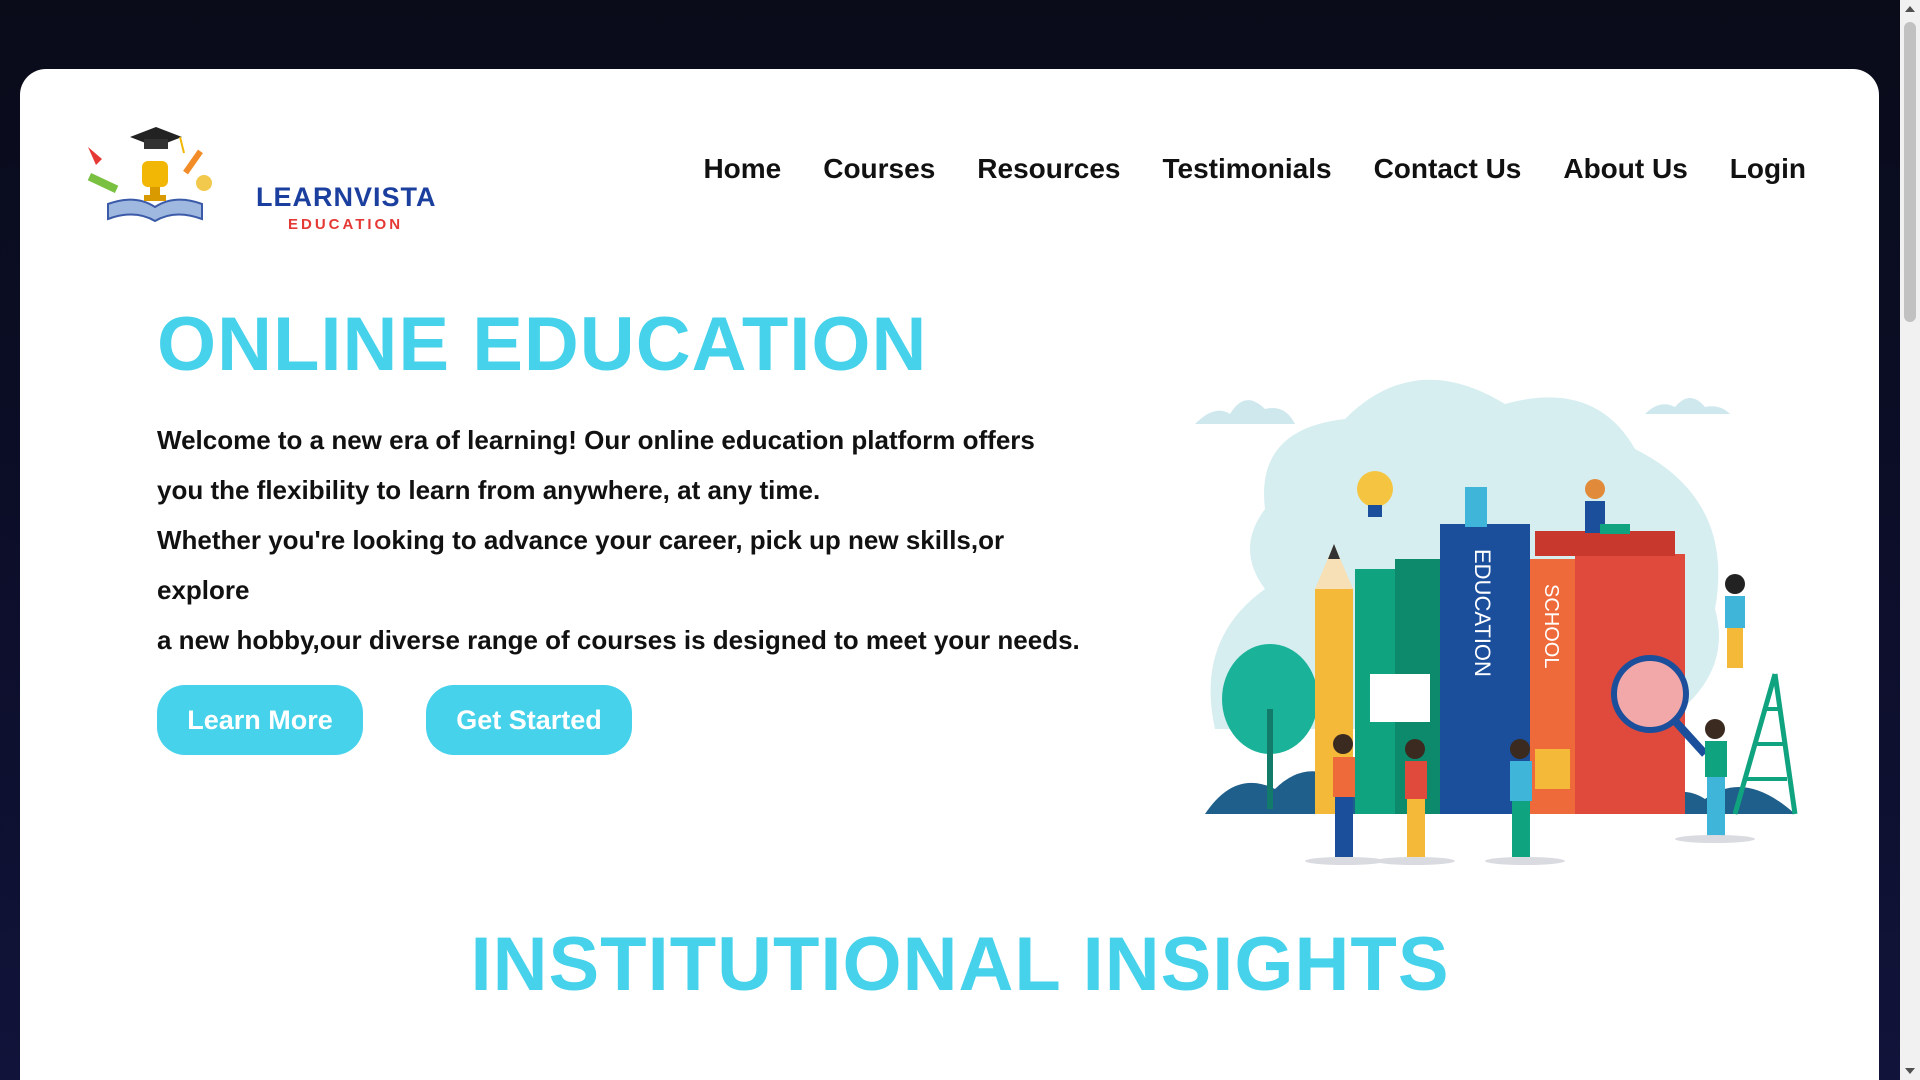  What do you see at coordinates (346, 224) in the screenshot?
I see `brand-subtitle: EDUCATION` at bounding box center [346, 224].